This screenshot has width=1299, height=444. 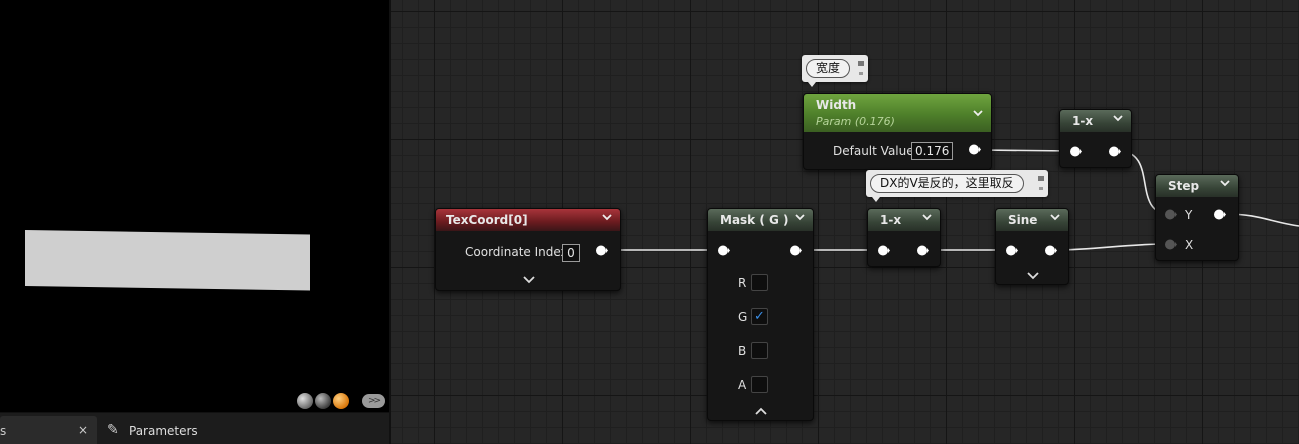 What do you see at coordinates (323, 401) in the screenshot?
I see `shaded-sphere-icon` at bounding box center [323, 401].